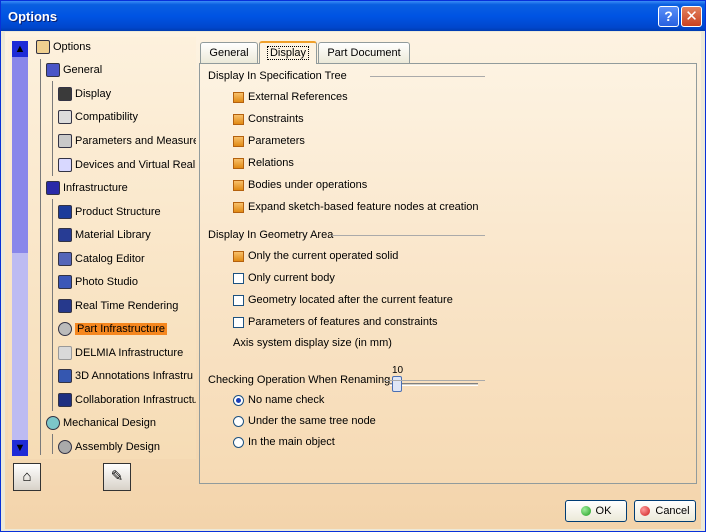 This screenshot has width=706, height=532. What do you see at coordinates (665, 511) in the screenshot?
I see `cancel-button: Cancel` at bounding box center [665, 511].